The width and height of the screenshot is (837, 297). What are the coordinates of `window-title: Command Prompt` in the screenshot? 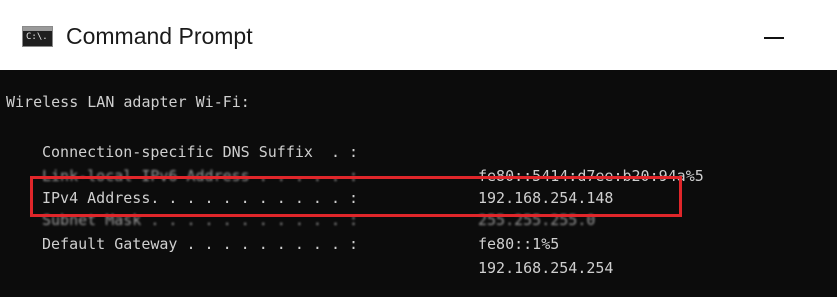 It's located at (159, 36).